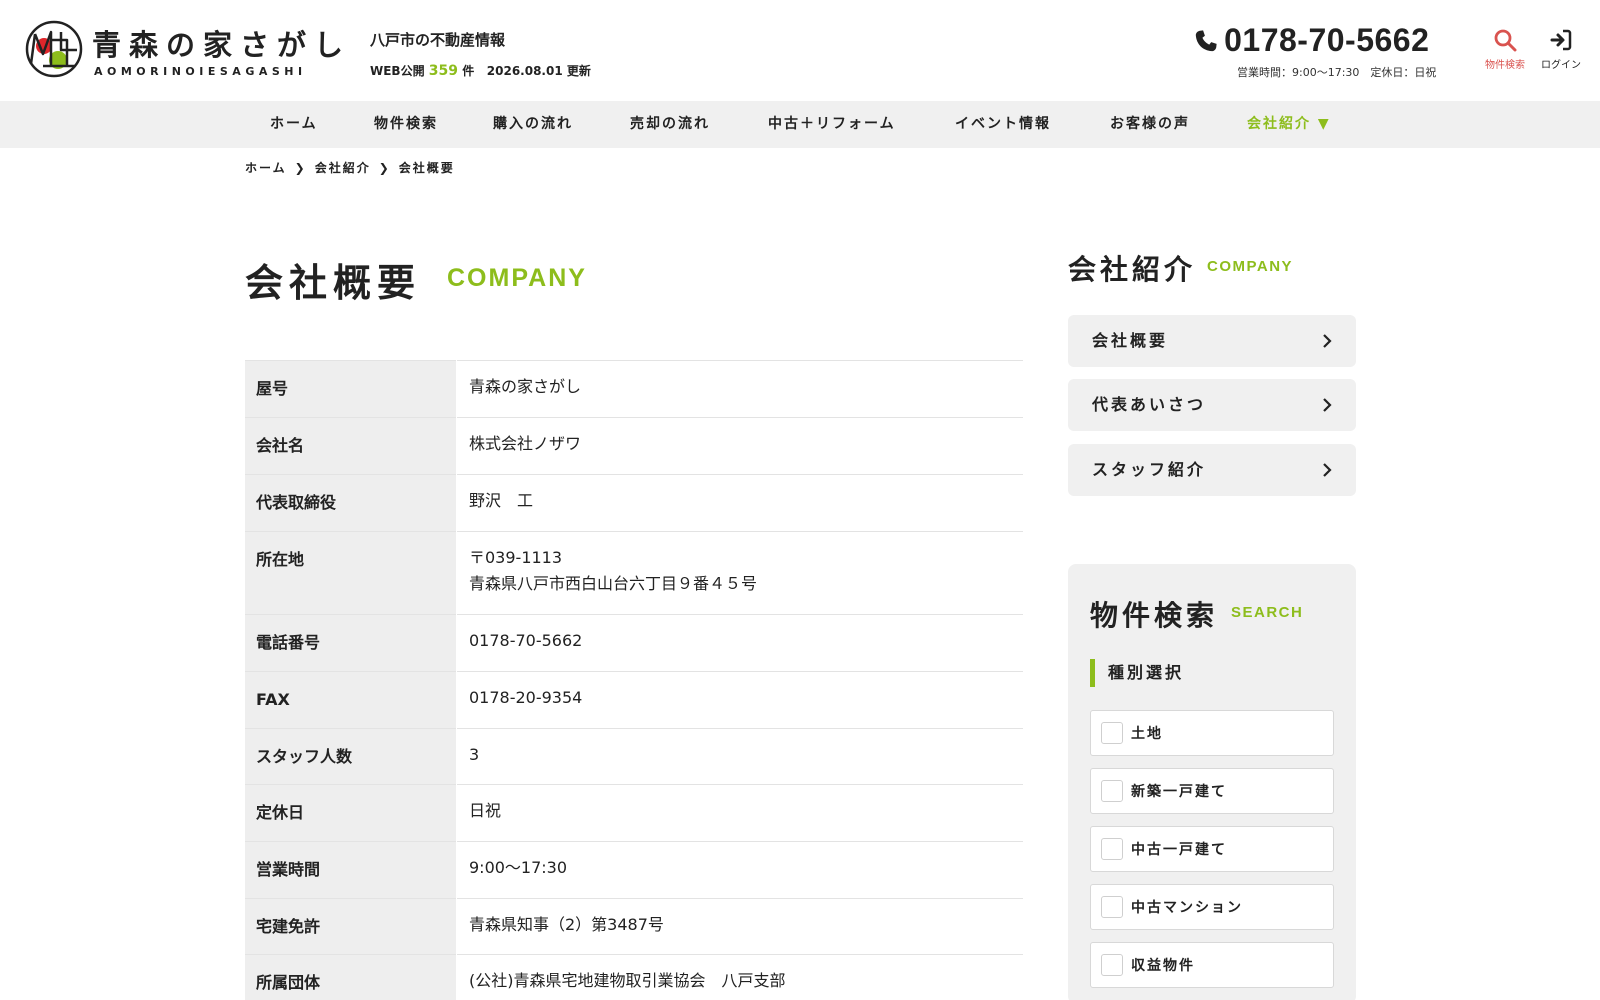 This screenshot has width=1600, height=1000. What do you see at coordinates (1206, 40) in the screenshot?
I see `phone-icon` at bounding box center [1206, 40].